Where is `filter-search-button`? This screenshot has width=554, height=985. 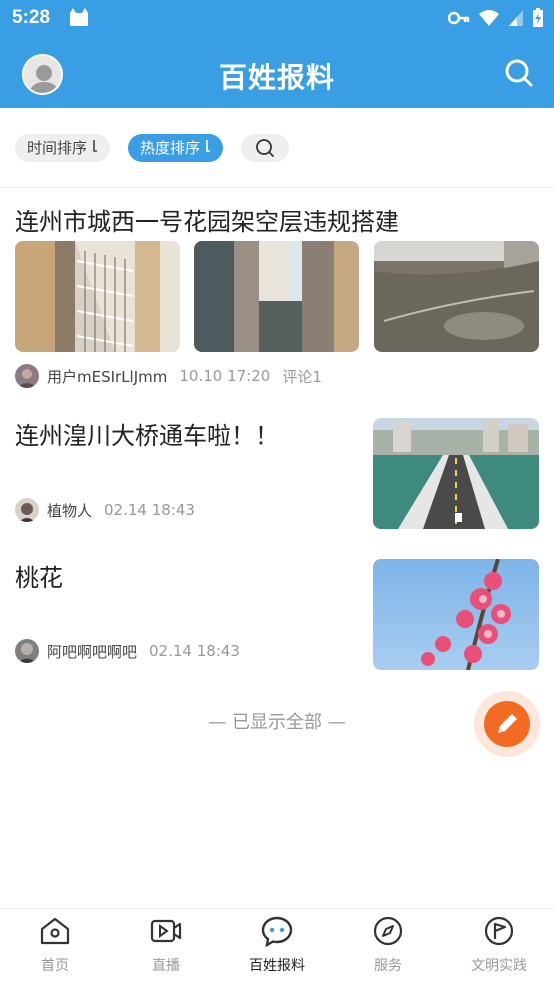
filter-search-button is located at coordinates (265, 148).